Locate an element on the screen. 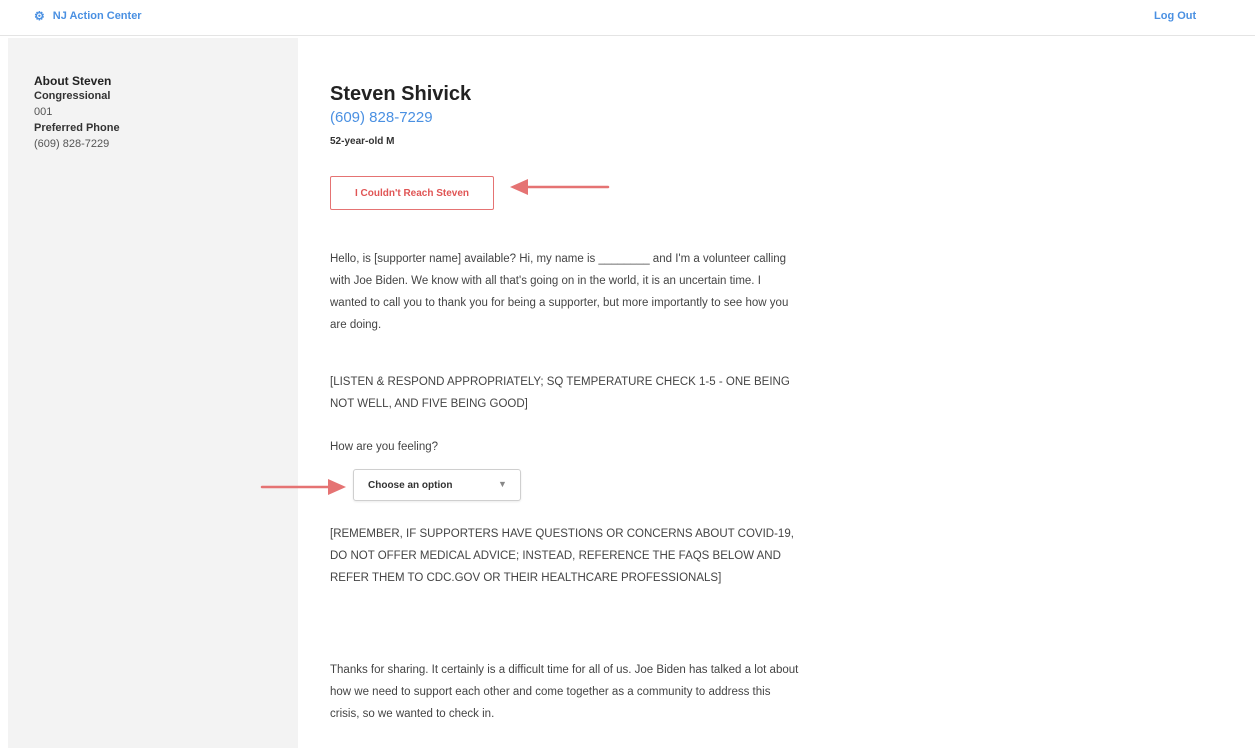 This screenshot has width=1255, height=748. congressional-label: Congressional is located at coordinates (72, 96).